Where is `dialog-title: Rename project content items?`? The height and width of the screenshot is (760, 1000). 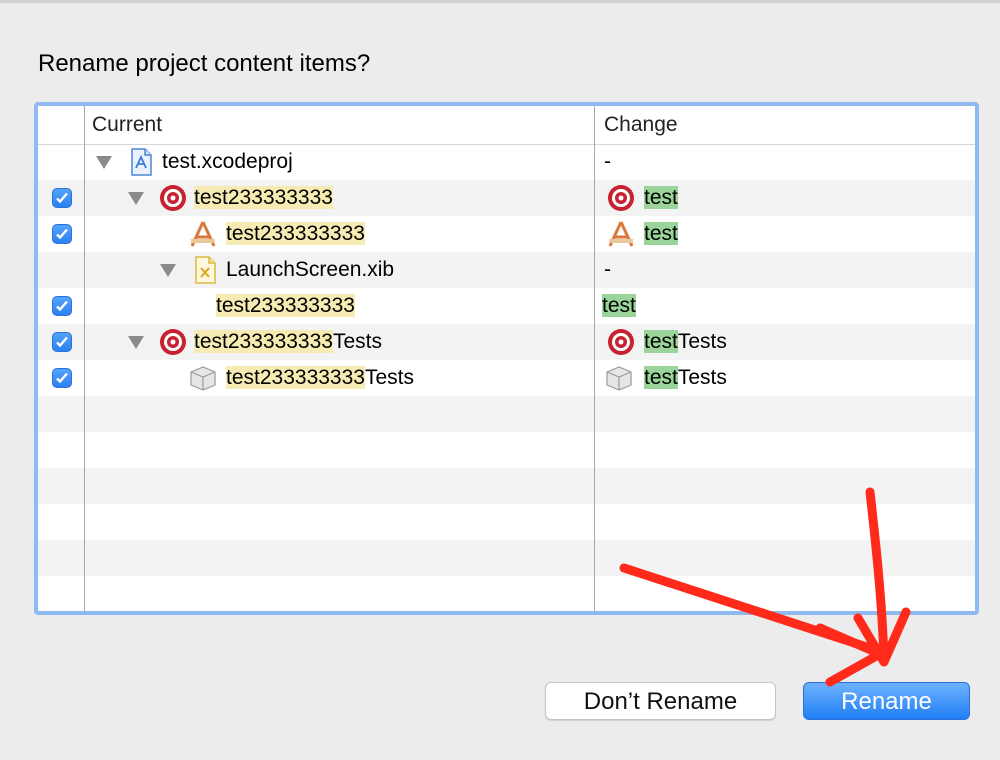
dialog-title: Rename project content items? is located at coordinates (204, 63).